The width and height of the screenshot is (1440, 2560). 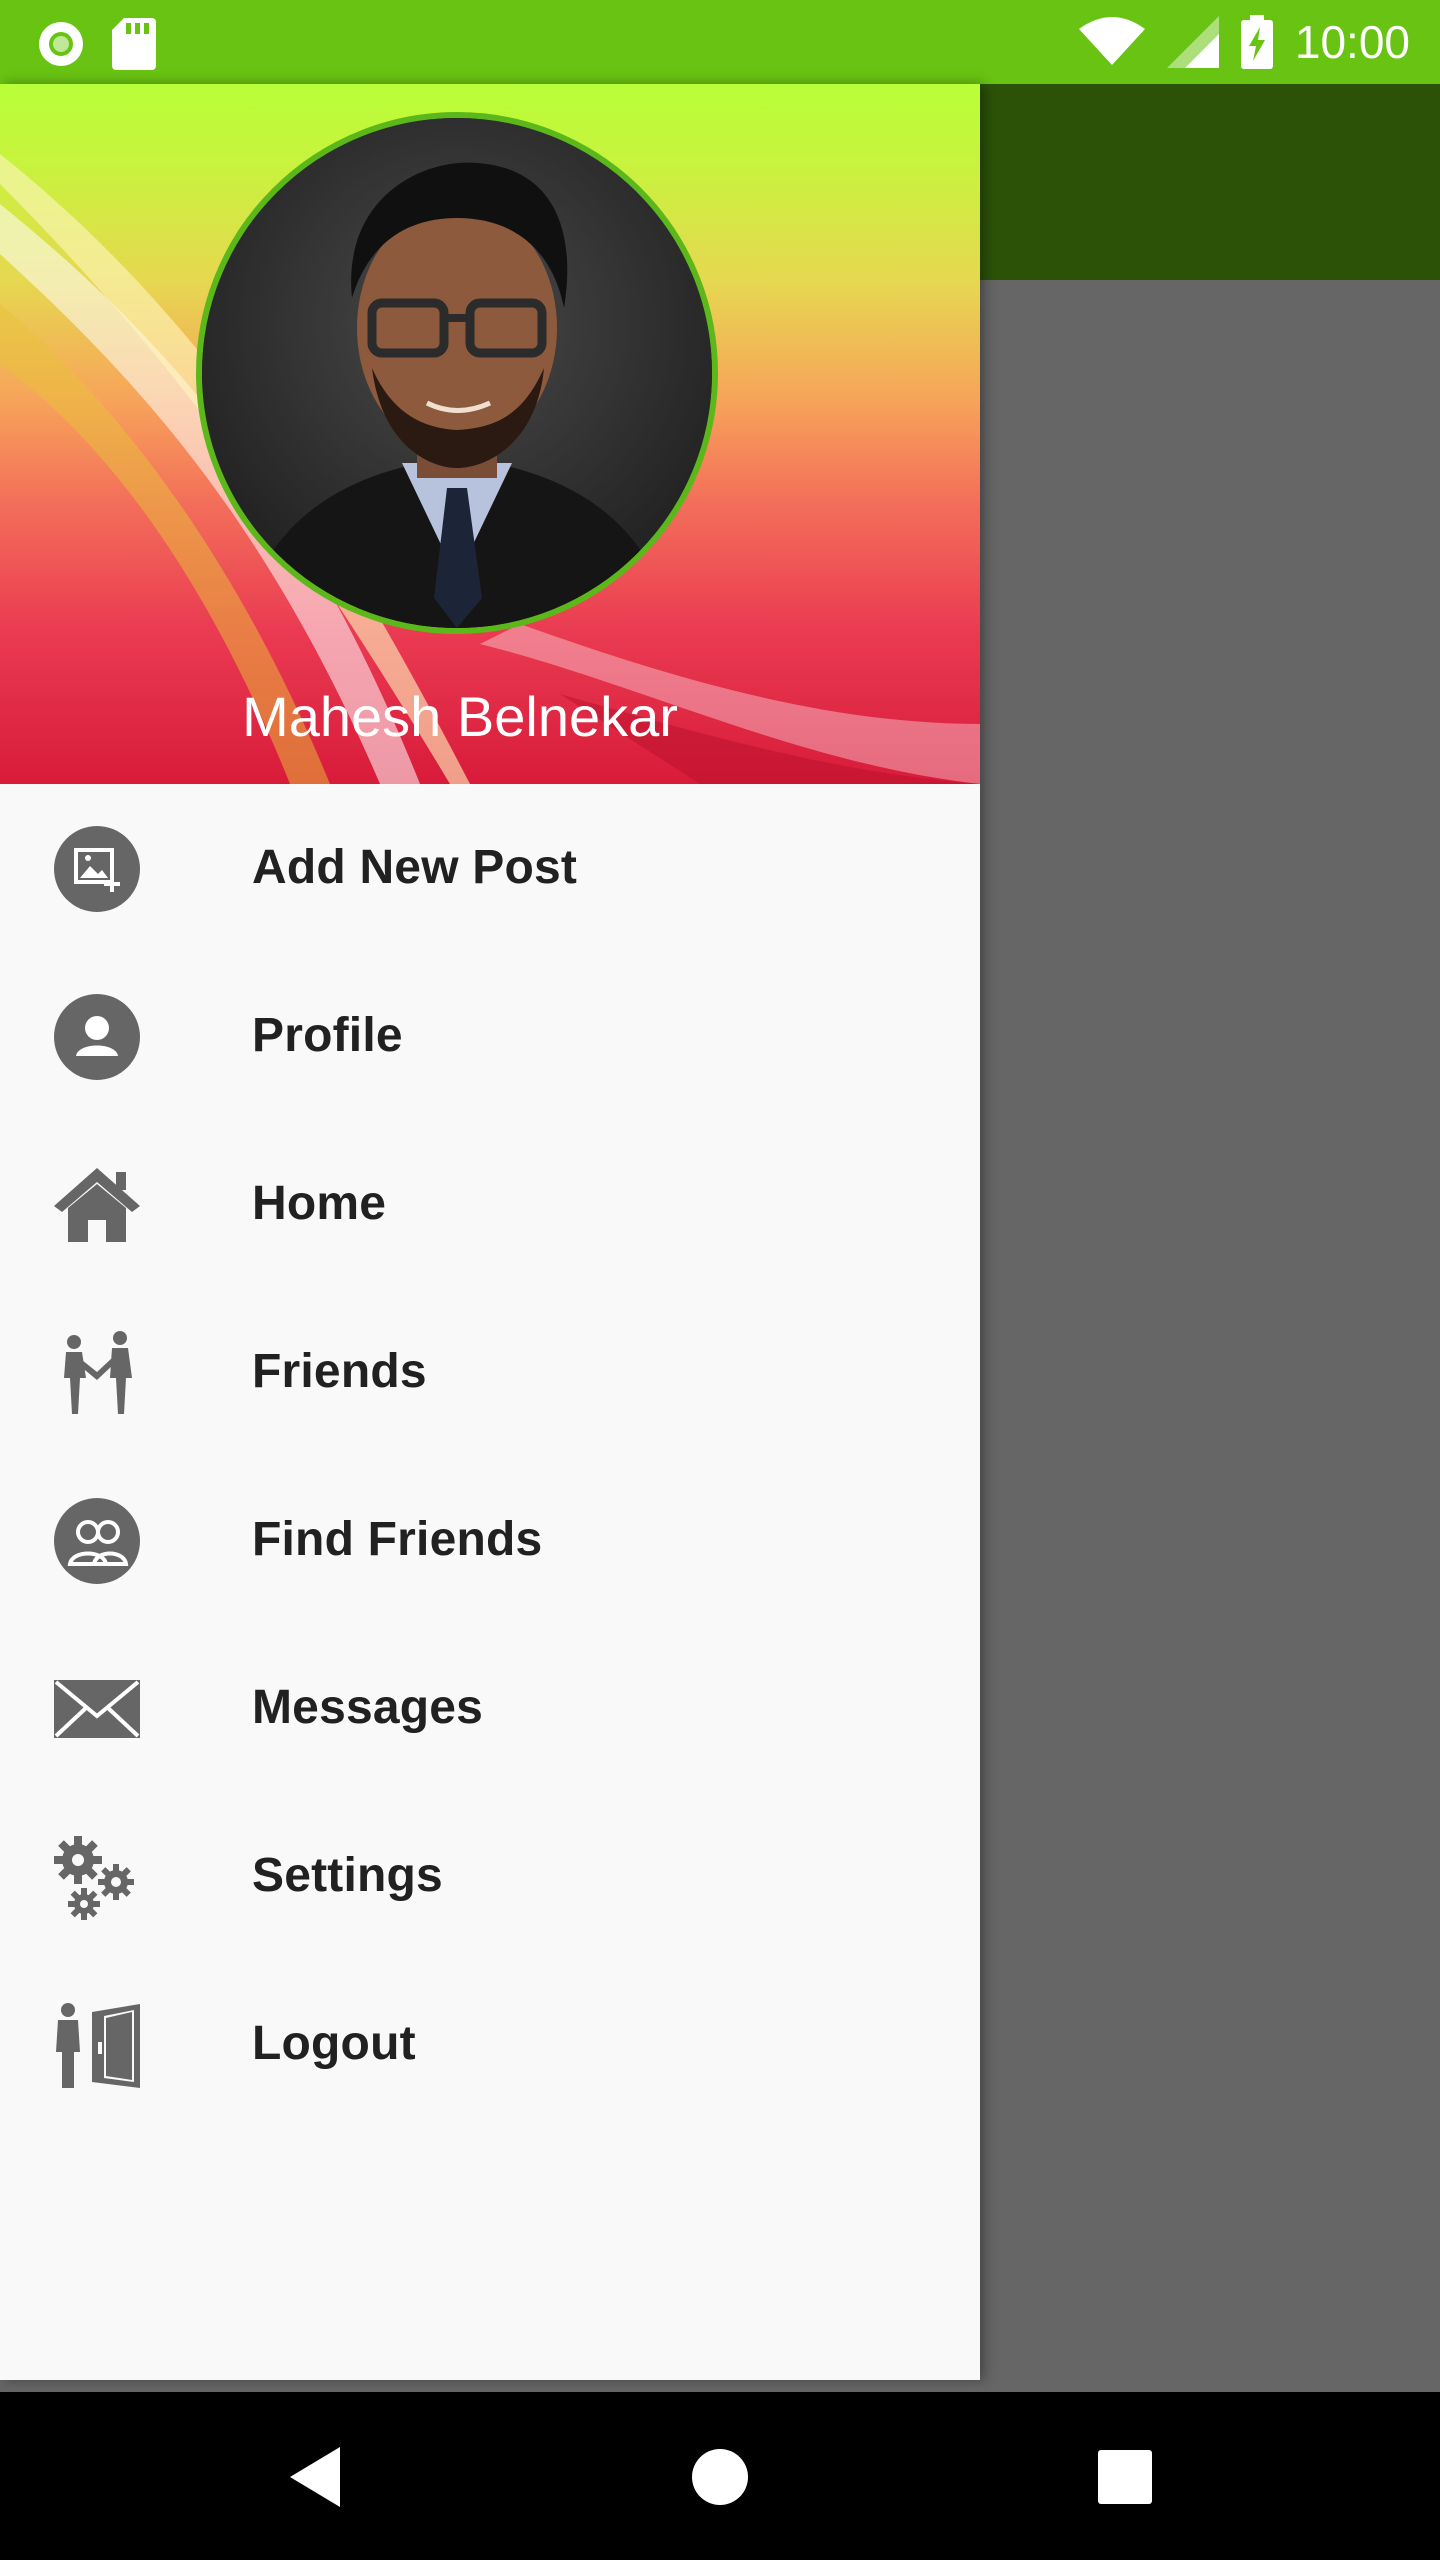 What do you see at coordinates (319, 1203) in the screenshot?
I see `menu-item-label: Home` at bounding box center [319, 1203].